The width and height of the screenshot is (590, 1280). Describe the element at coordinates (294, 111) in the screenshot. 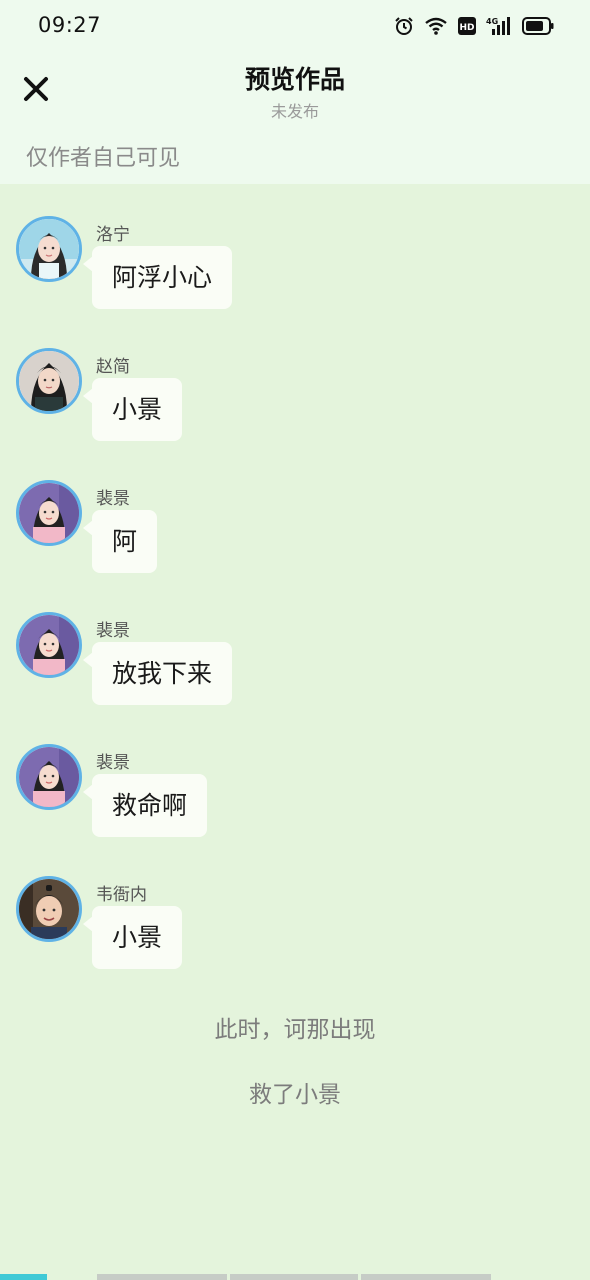

I see `publish-status: 未发布` at that location.